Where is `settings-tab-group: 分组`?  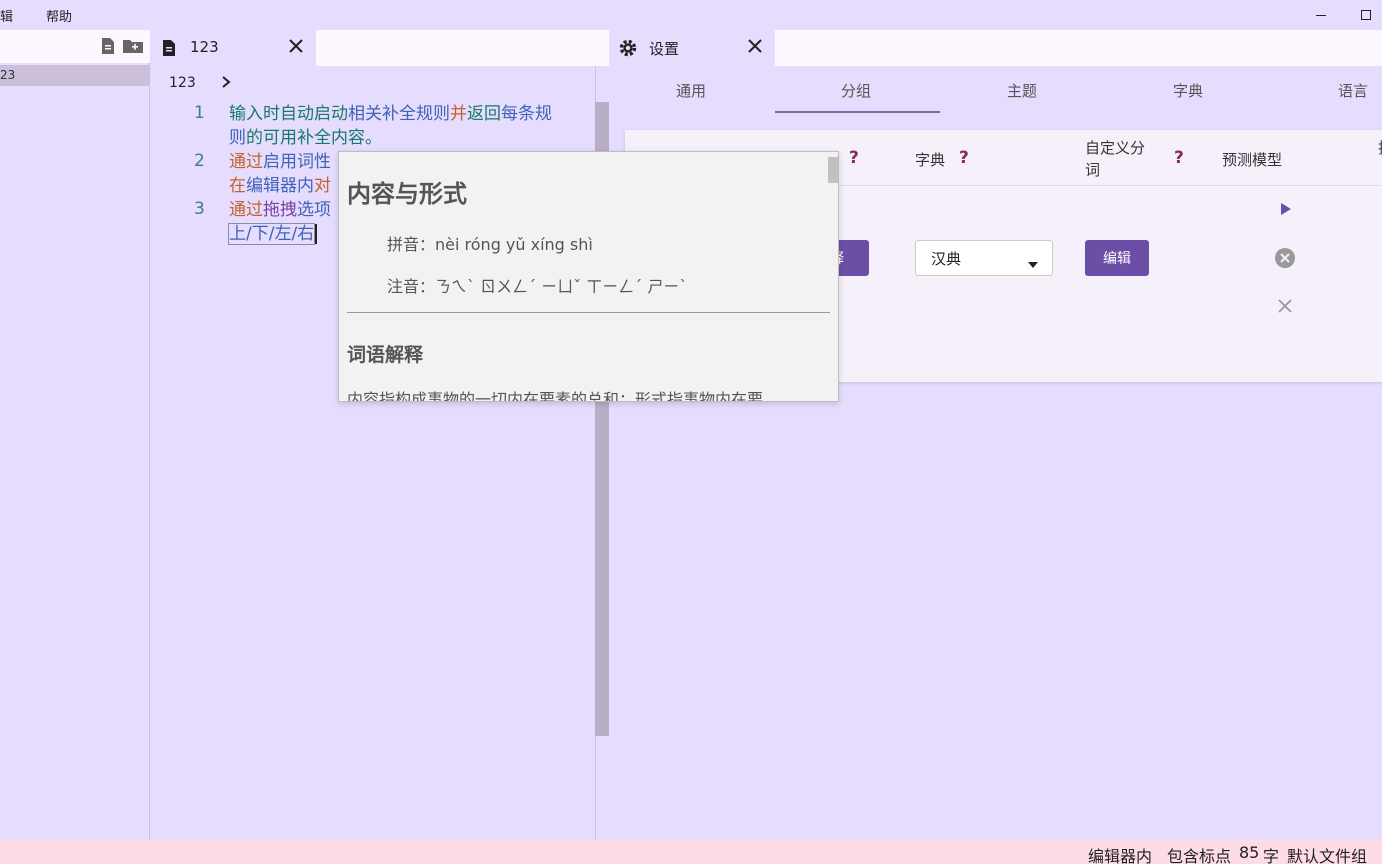
settings-tab-group: 分组 is located at coordinates (856, 90).